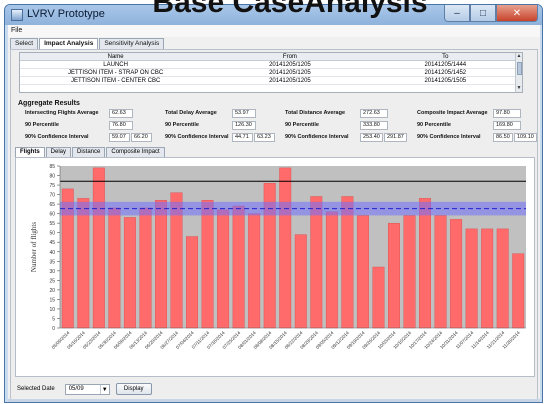  I want to click on agg-p90-value: 169.80, so click(507, 125).